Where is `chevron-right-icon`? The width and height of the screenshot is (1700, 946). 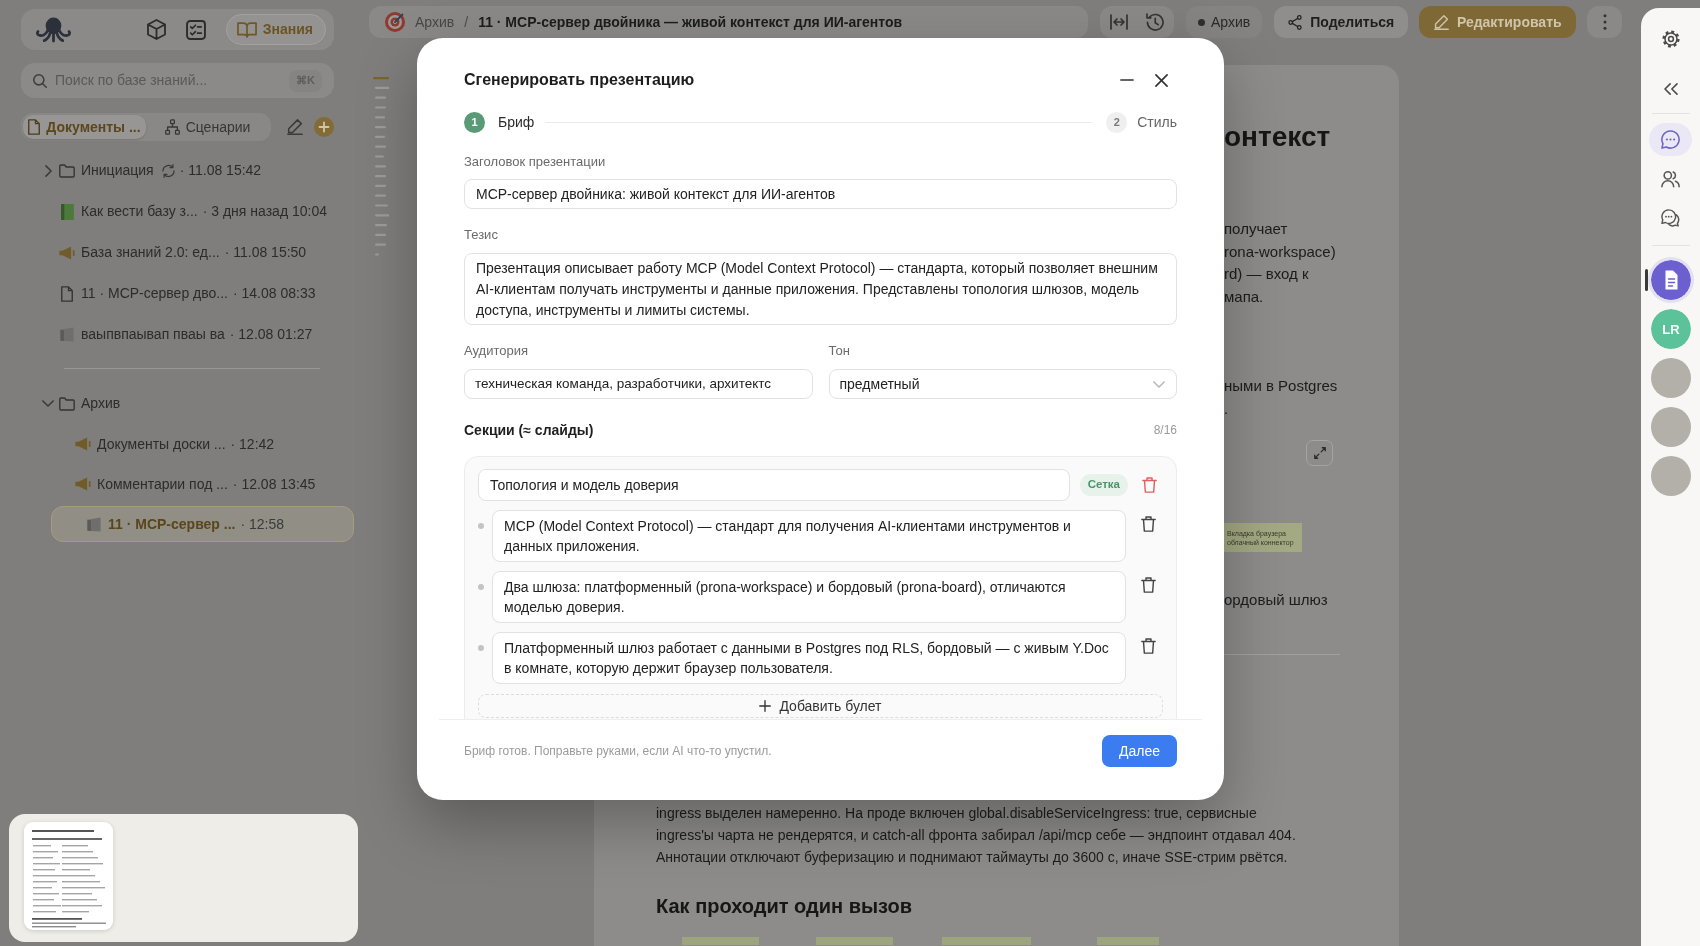 chevron-right-icon is located at coordinates (48, 170).